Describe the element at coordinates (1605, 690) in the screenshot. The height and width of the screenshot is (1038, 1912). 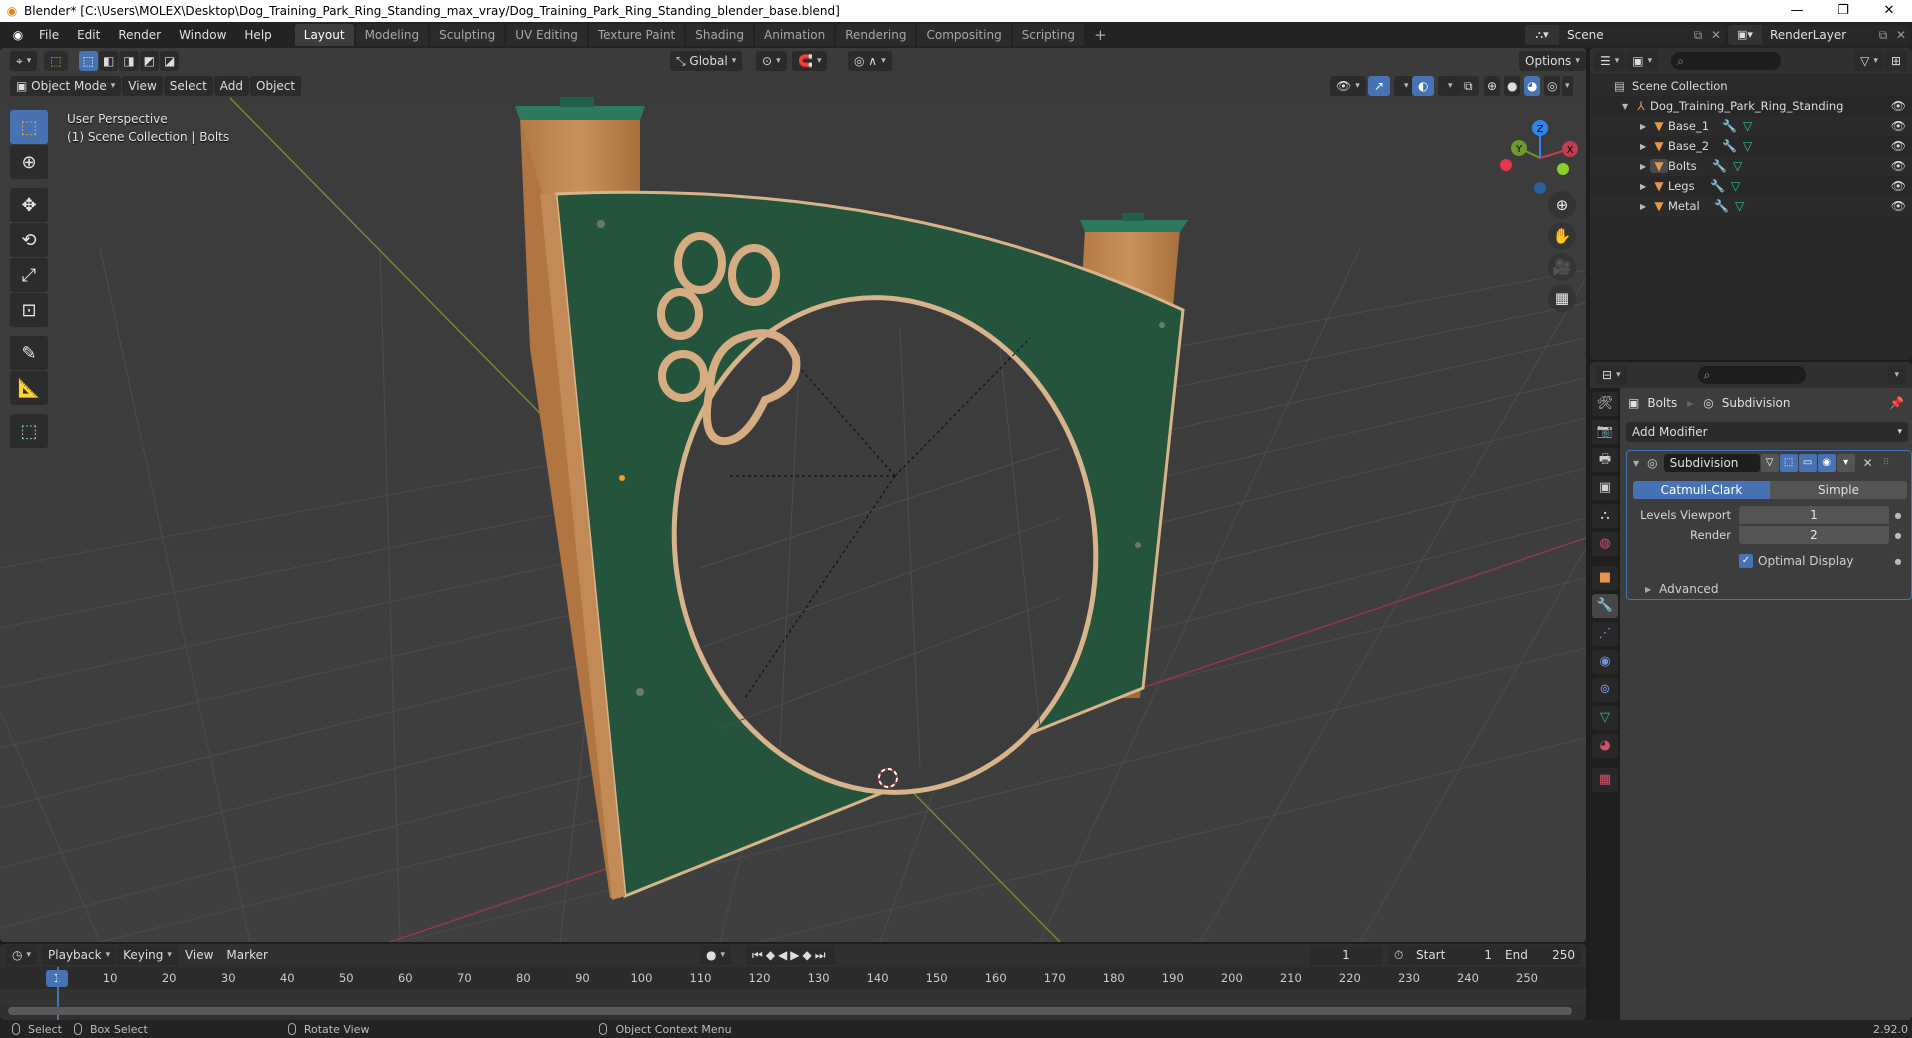
I see `tab-constraints-icon: ⊚` at that location.